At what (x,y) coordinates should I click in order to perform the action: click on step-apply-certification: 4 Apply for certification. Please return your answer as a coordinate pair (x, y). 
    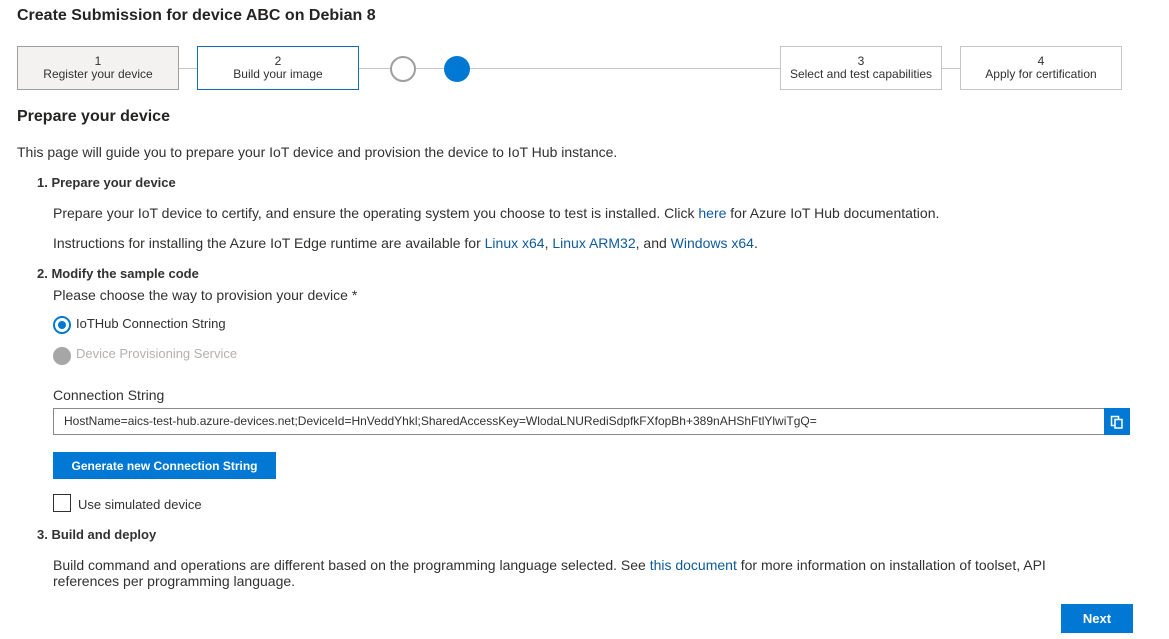
    Looking at the image, I should click on (1041, 68).